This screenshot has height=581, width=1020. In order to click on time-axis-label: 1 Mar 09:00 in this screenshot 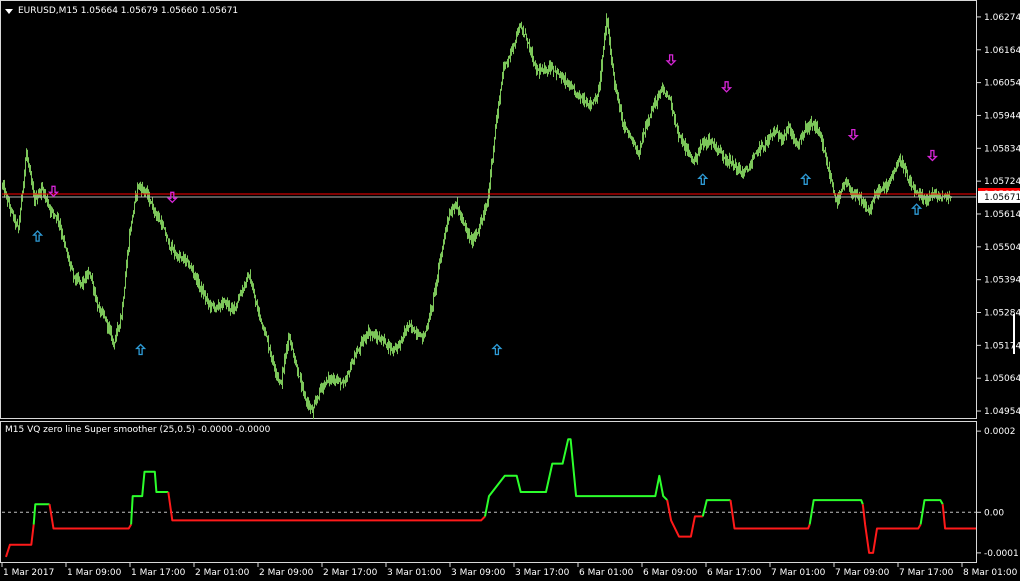, I will do `click(94, 573)`.